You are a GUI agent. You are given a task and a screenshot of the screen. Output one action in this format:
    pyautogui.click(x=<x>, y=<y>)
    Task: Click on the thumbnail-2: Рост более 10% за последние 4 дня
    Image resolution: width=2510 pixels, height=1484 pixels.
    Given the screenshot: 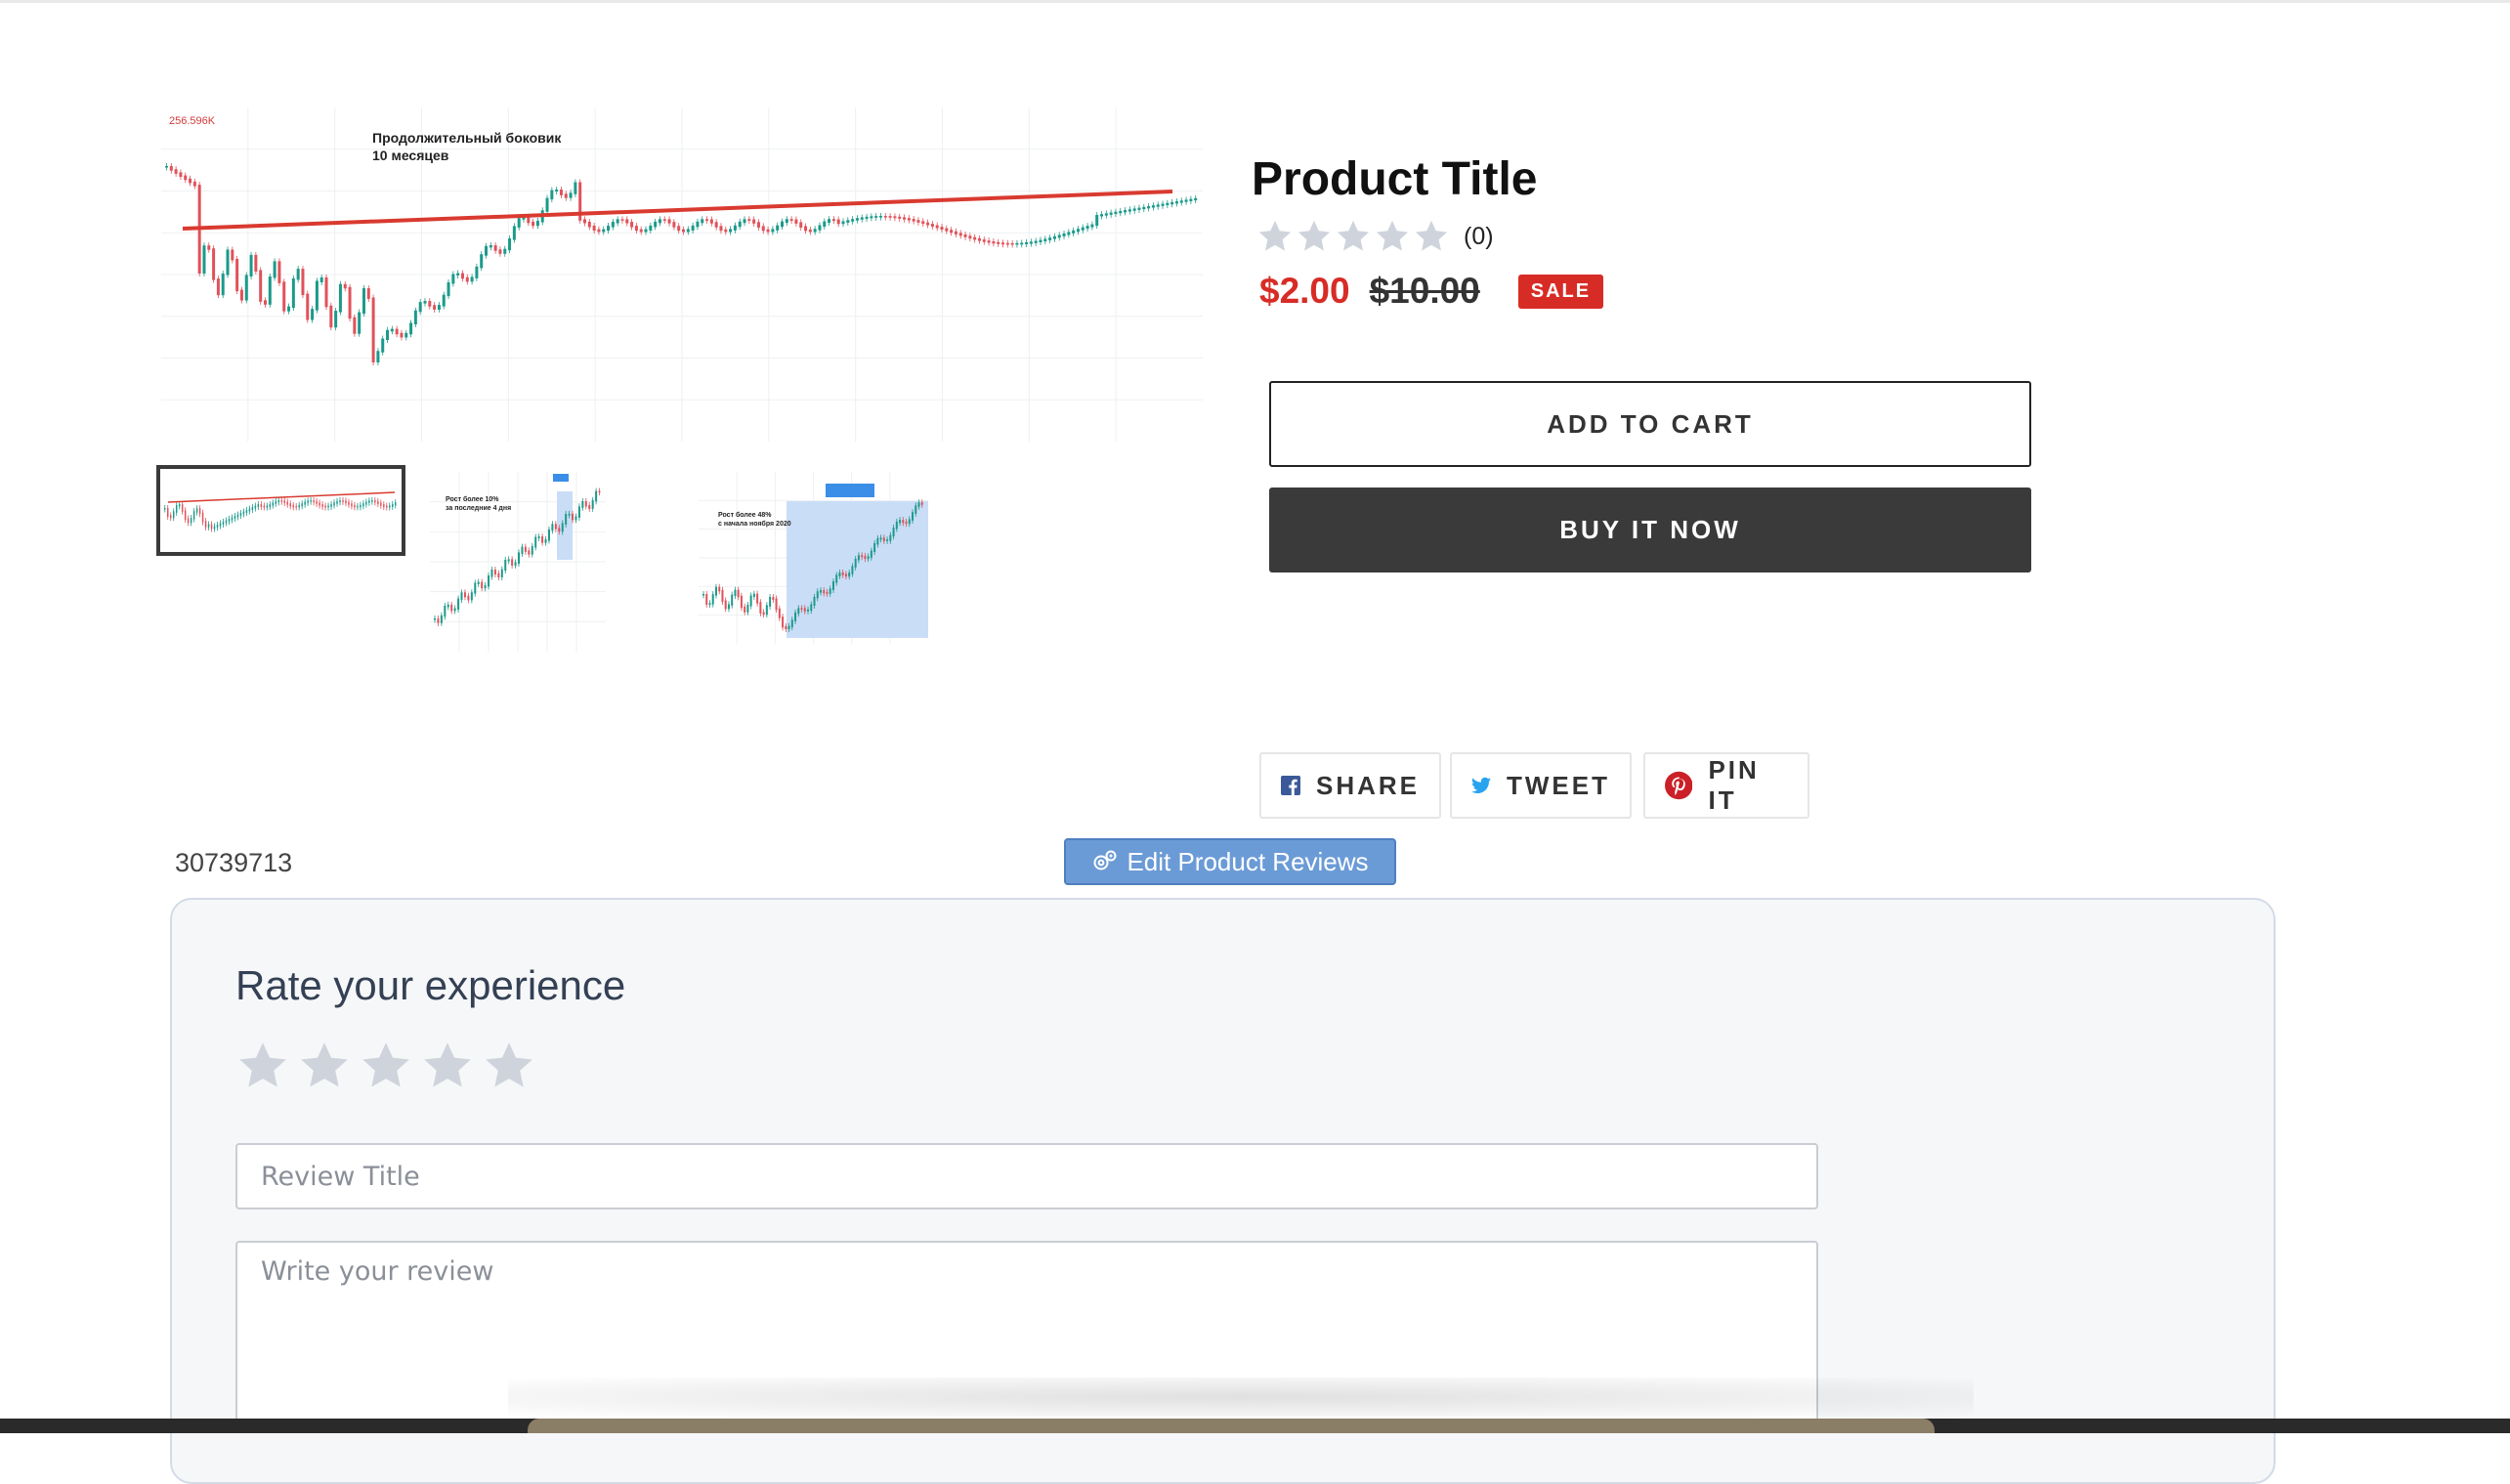 What is the action you would take?
    pyautogui.click(x=518, y=562)
    